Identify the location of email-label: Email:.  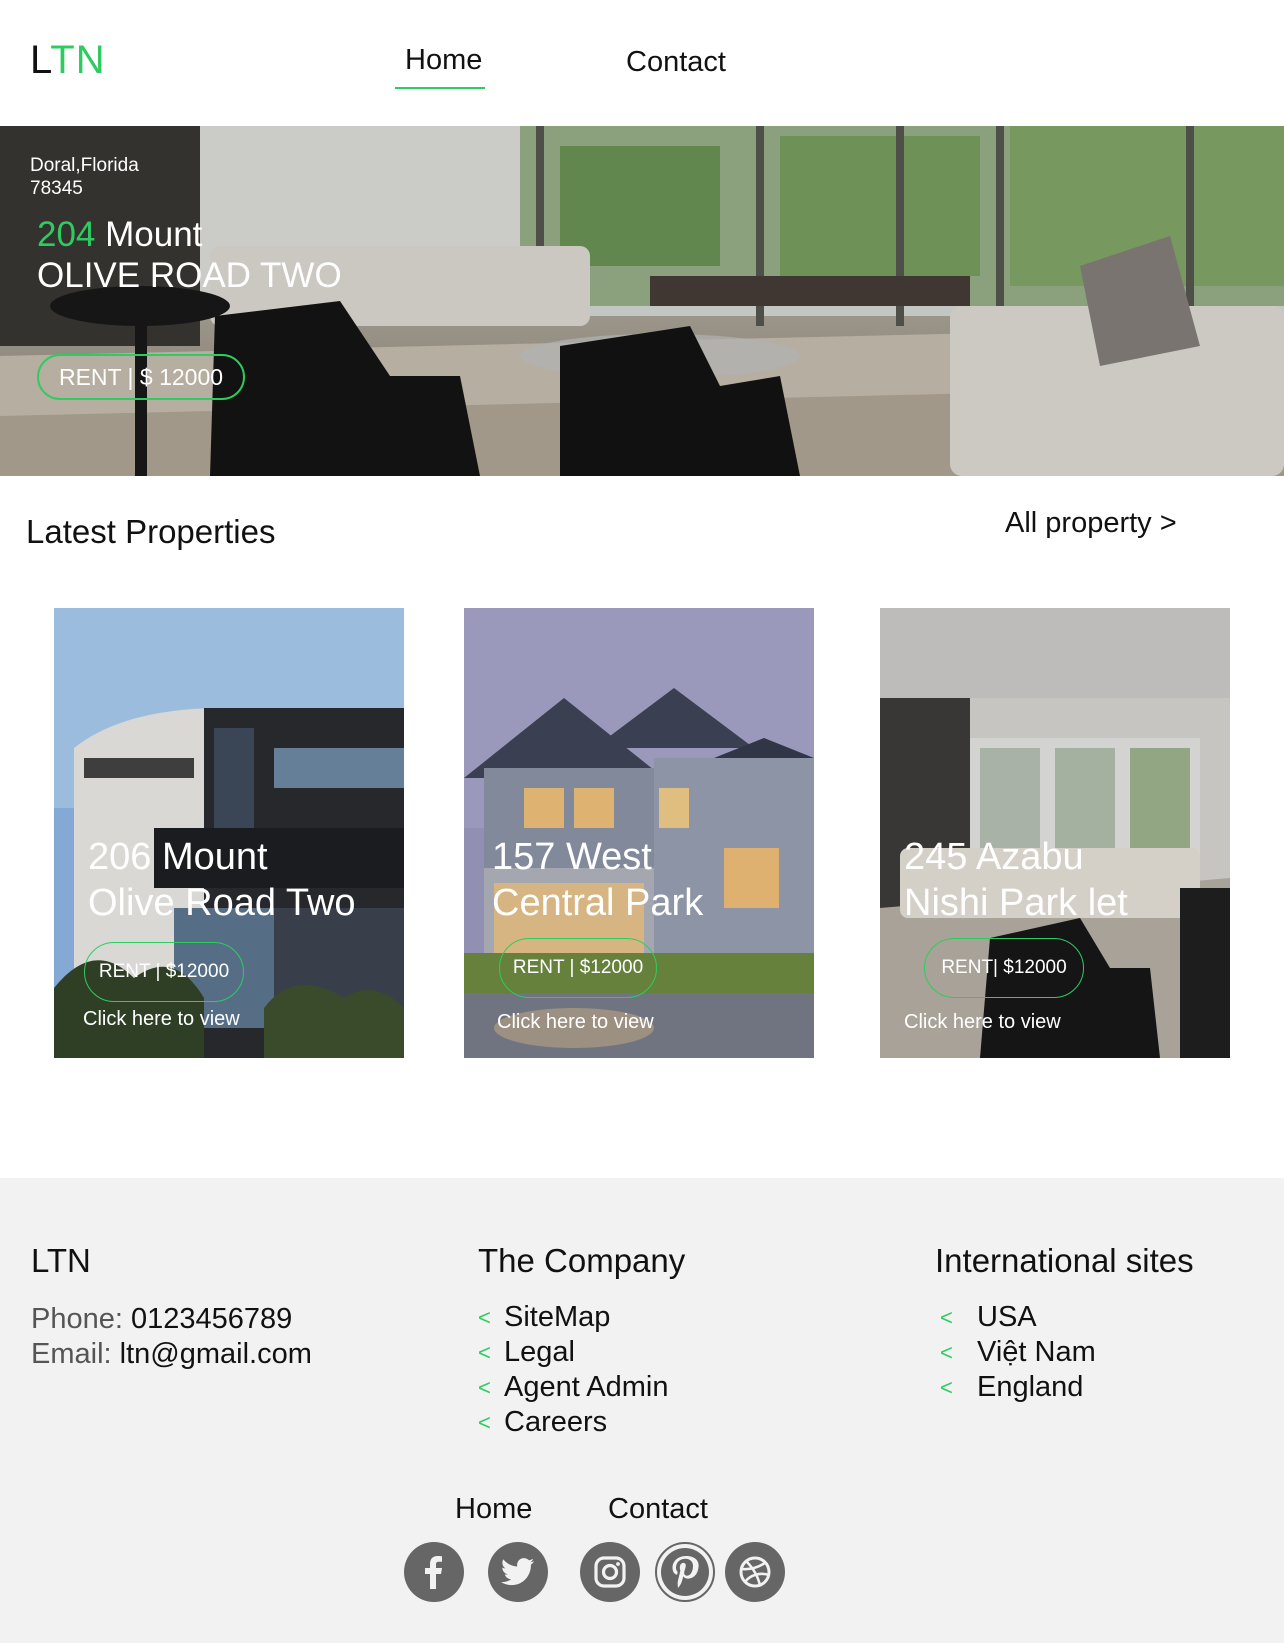
(71, 1354).